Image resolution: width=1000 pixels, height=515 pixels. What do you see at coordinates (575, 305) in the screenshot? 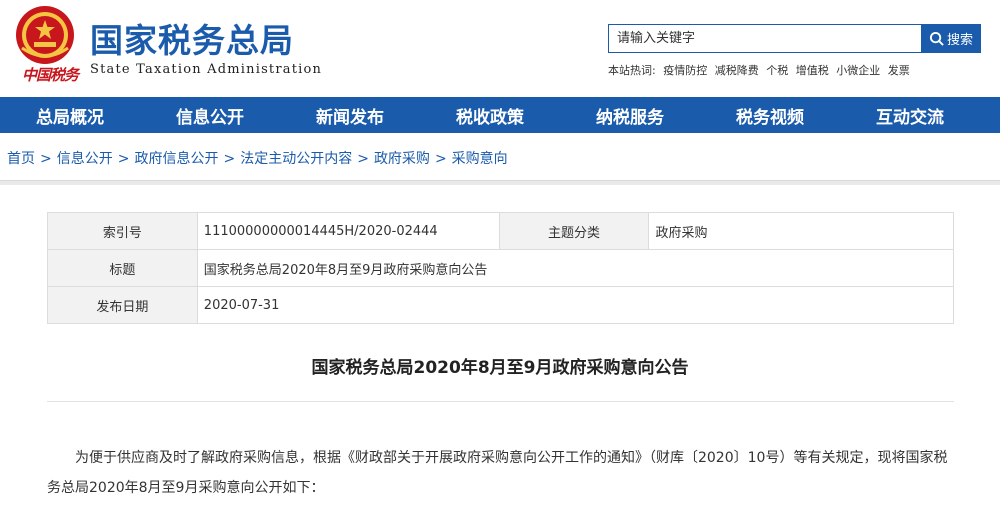
I see `date-value: 2020-07-31` at bounding box center [575, 305].